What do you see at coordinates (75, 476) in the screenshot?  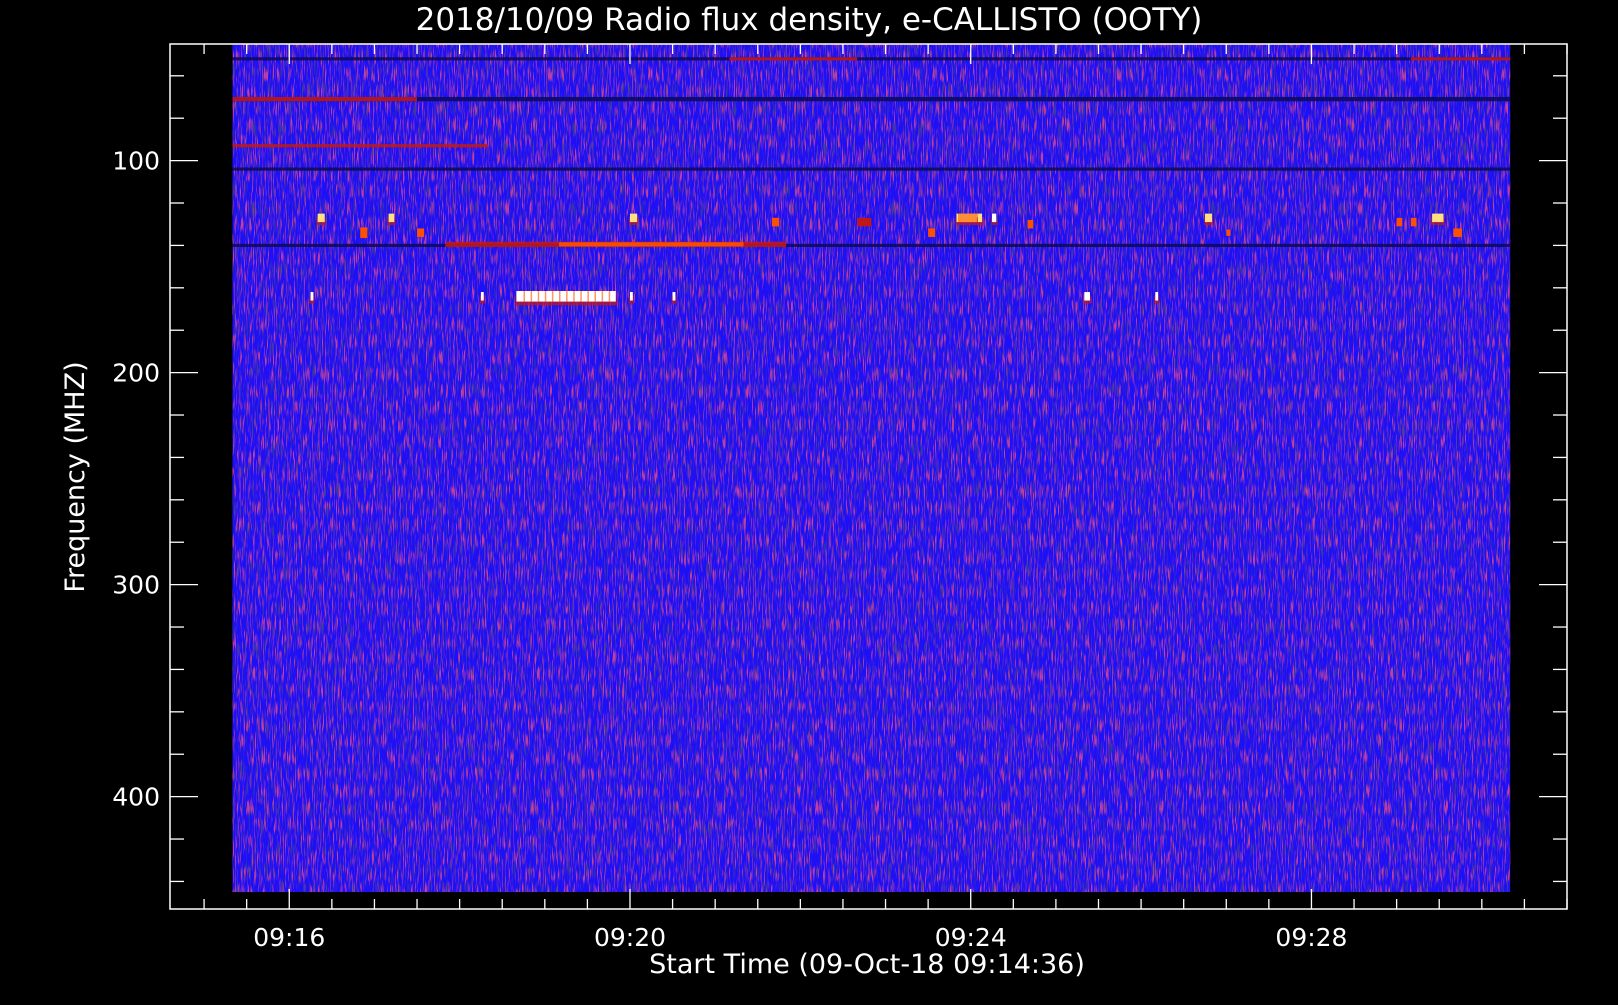 I see `y-axis-label: Frequency (MHZ)` at bounding box center [75, 476].